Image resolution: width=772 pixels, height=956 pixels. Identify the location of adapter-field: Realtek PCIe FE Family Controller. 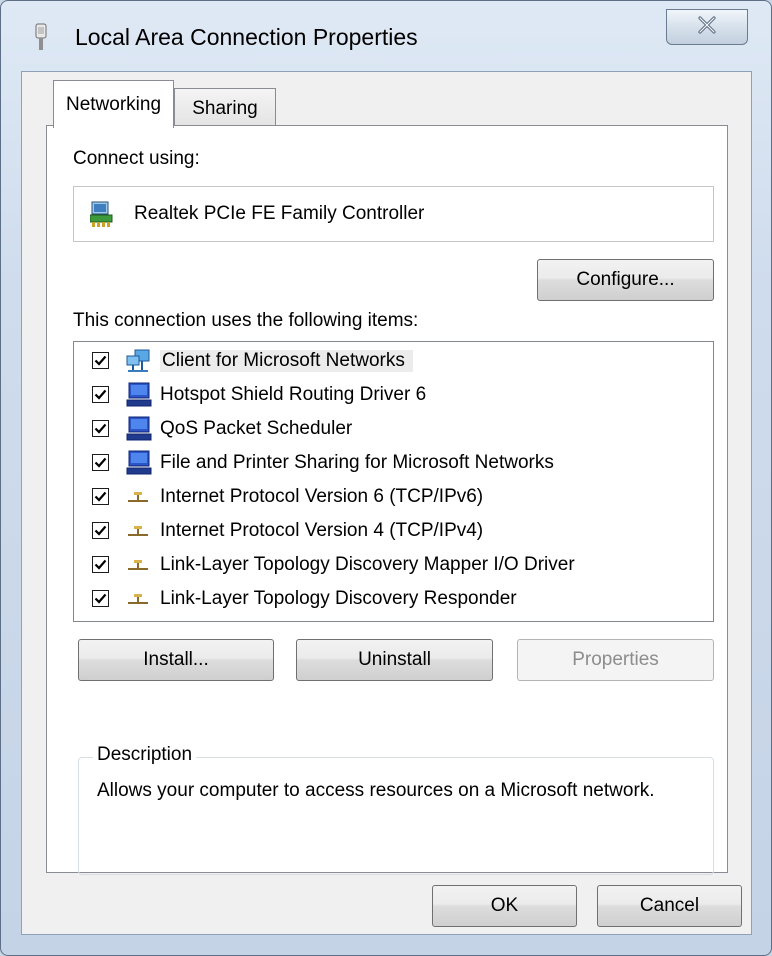
(393, 214).